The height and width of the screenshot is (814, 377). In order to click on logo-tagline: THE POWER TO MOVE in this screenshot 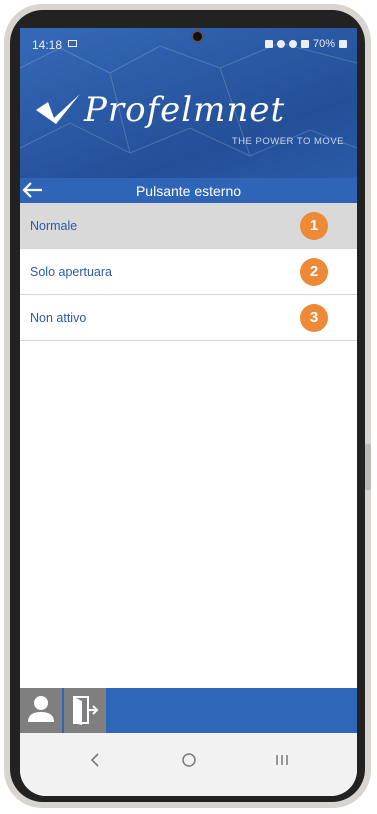, I will do `click(287, 141)`.